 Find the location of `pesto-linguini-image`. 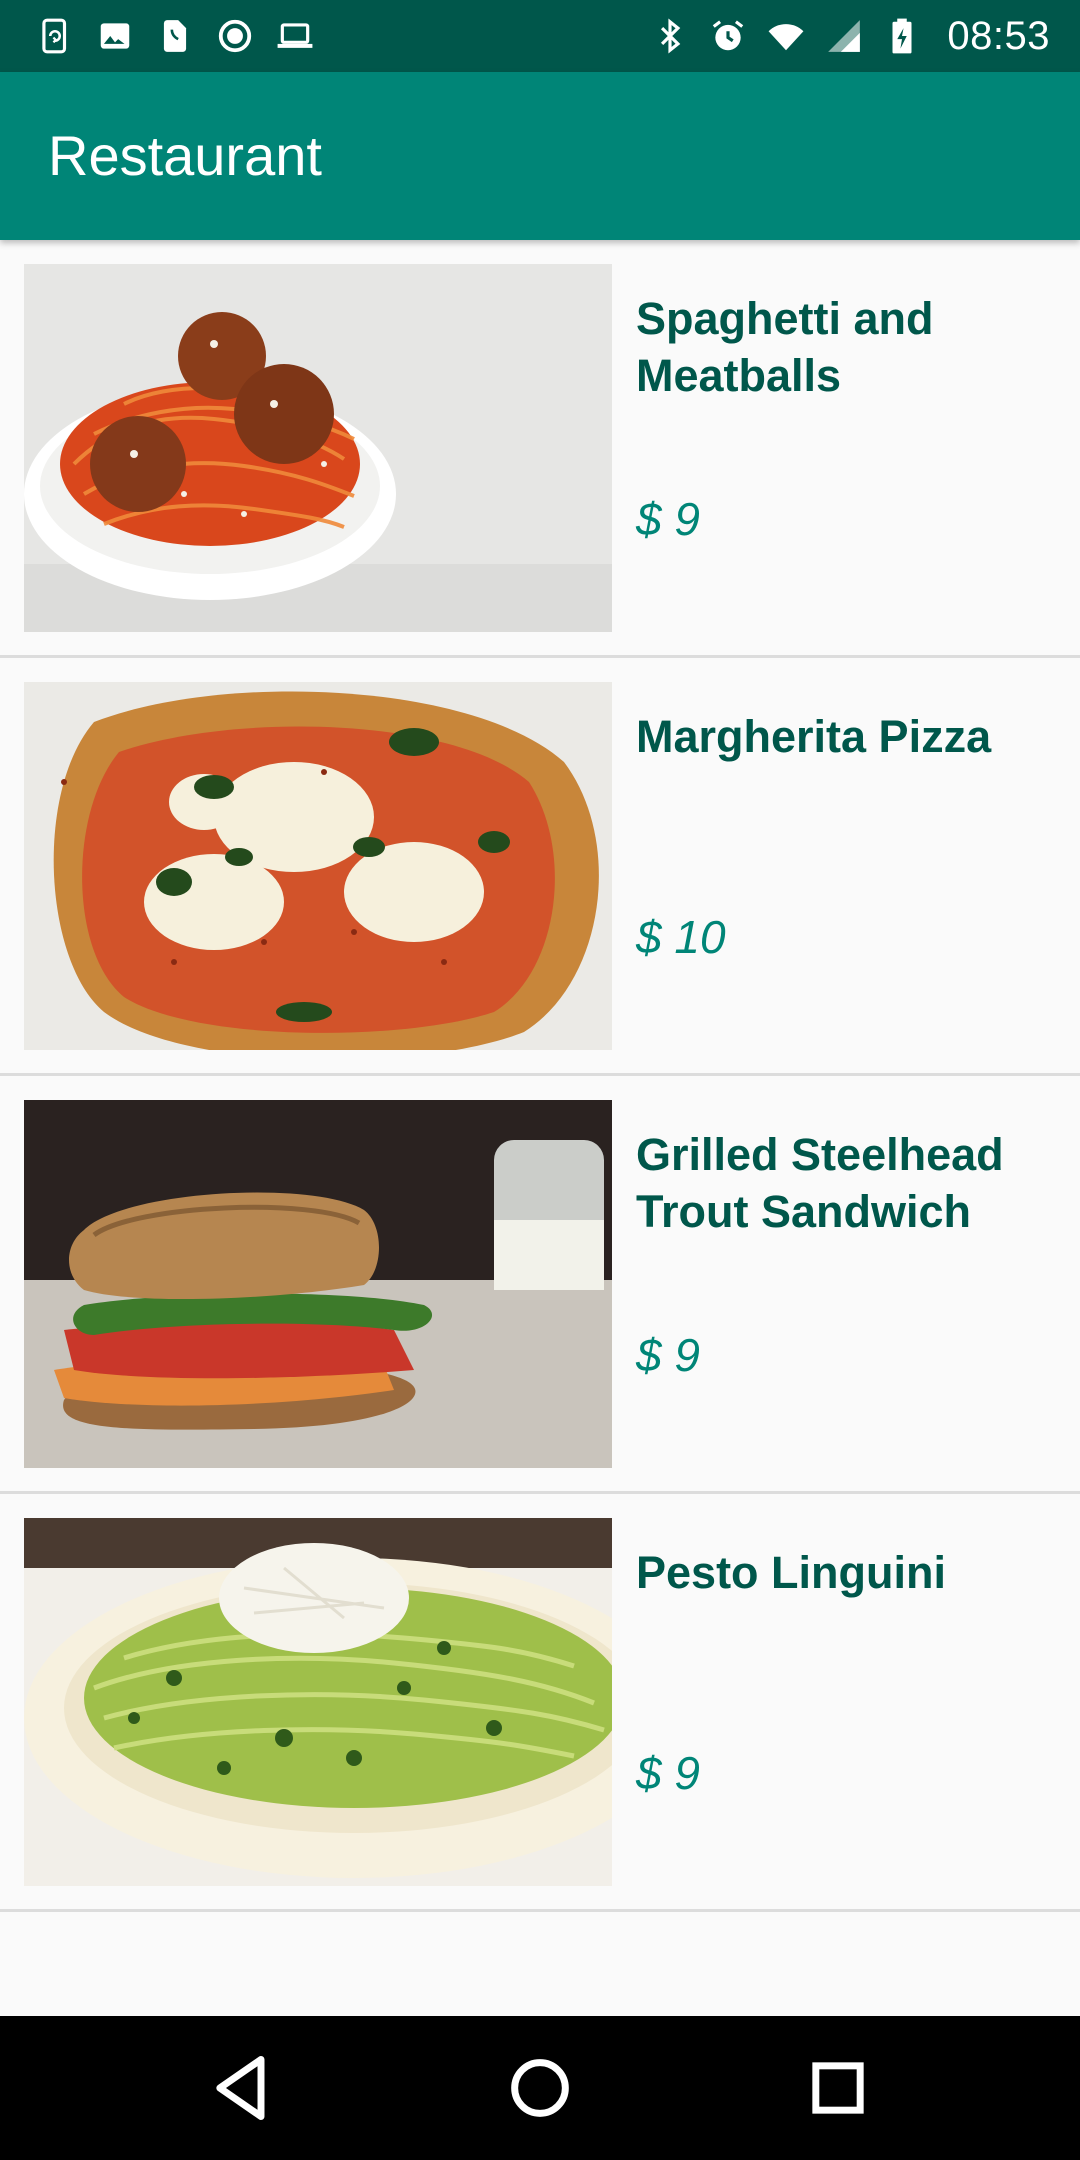

pesto-linguini-image is located at coordinates (318, 1702).